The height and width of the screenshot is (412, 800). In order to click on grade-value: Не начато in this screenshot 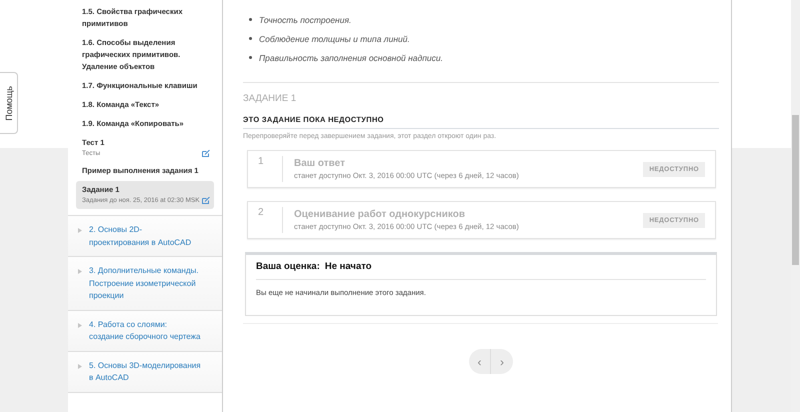, I will do `click(348, 266)`.